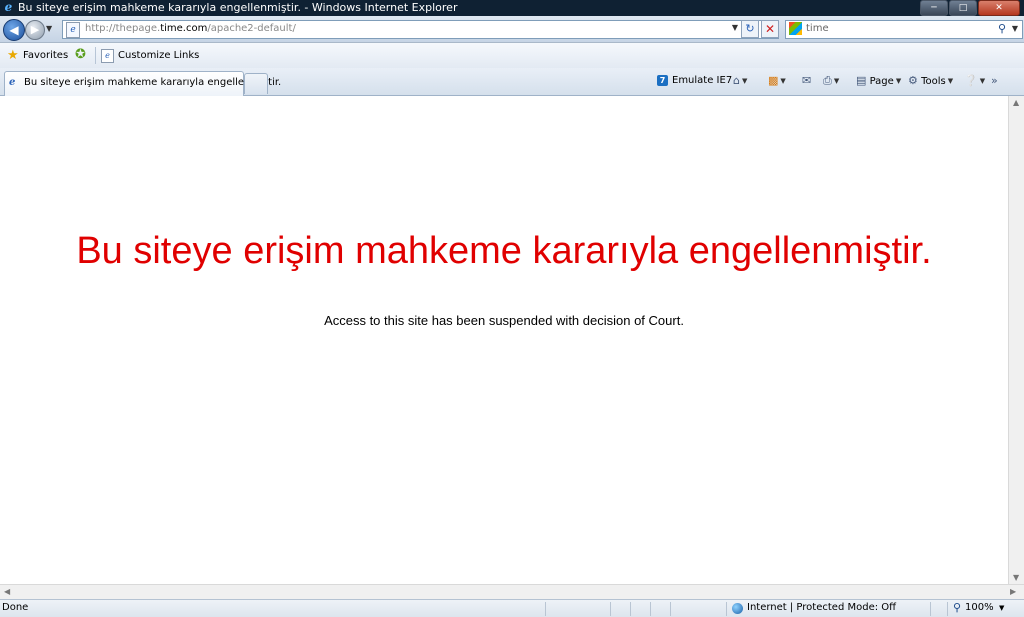 The height and width of the screenshot is (617, 1024). What do you see at coordinates (821, 607) in the screenshot?
I see `security-zone: Internet | Protected Mode: Off` at bounding box center [821, 607].